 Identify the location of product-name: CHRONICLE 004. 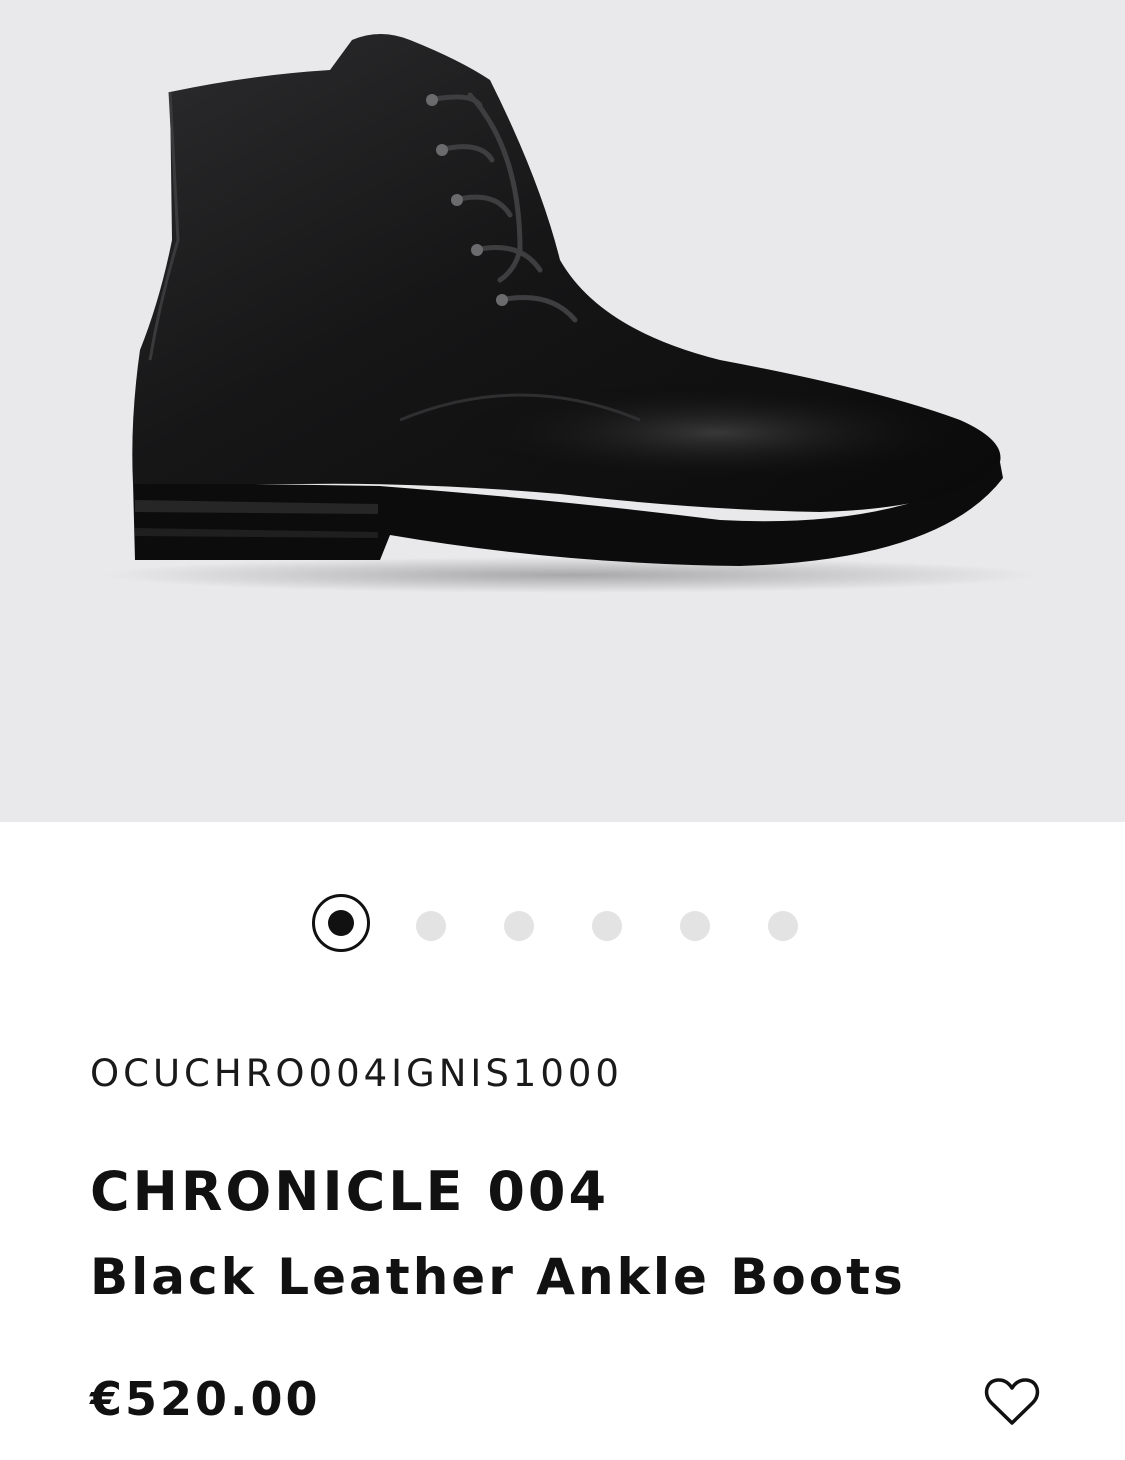
(350, 1191).